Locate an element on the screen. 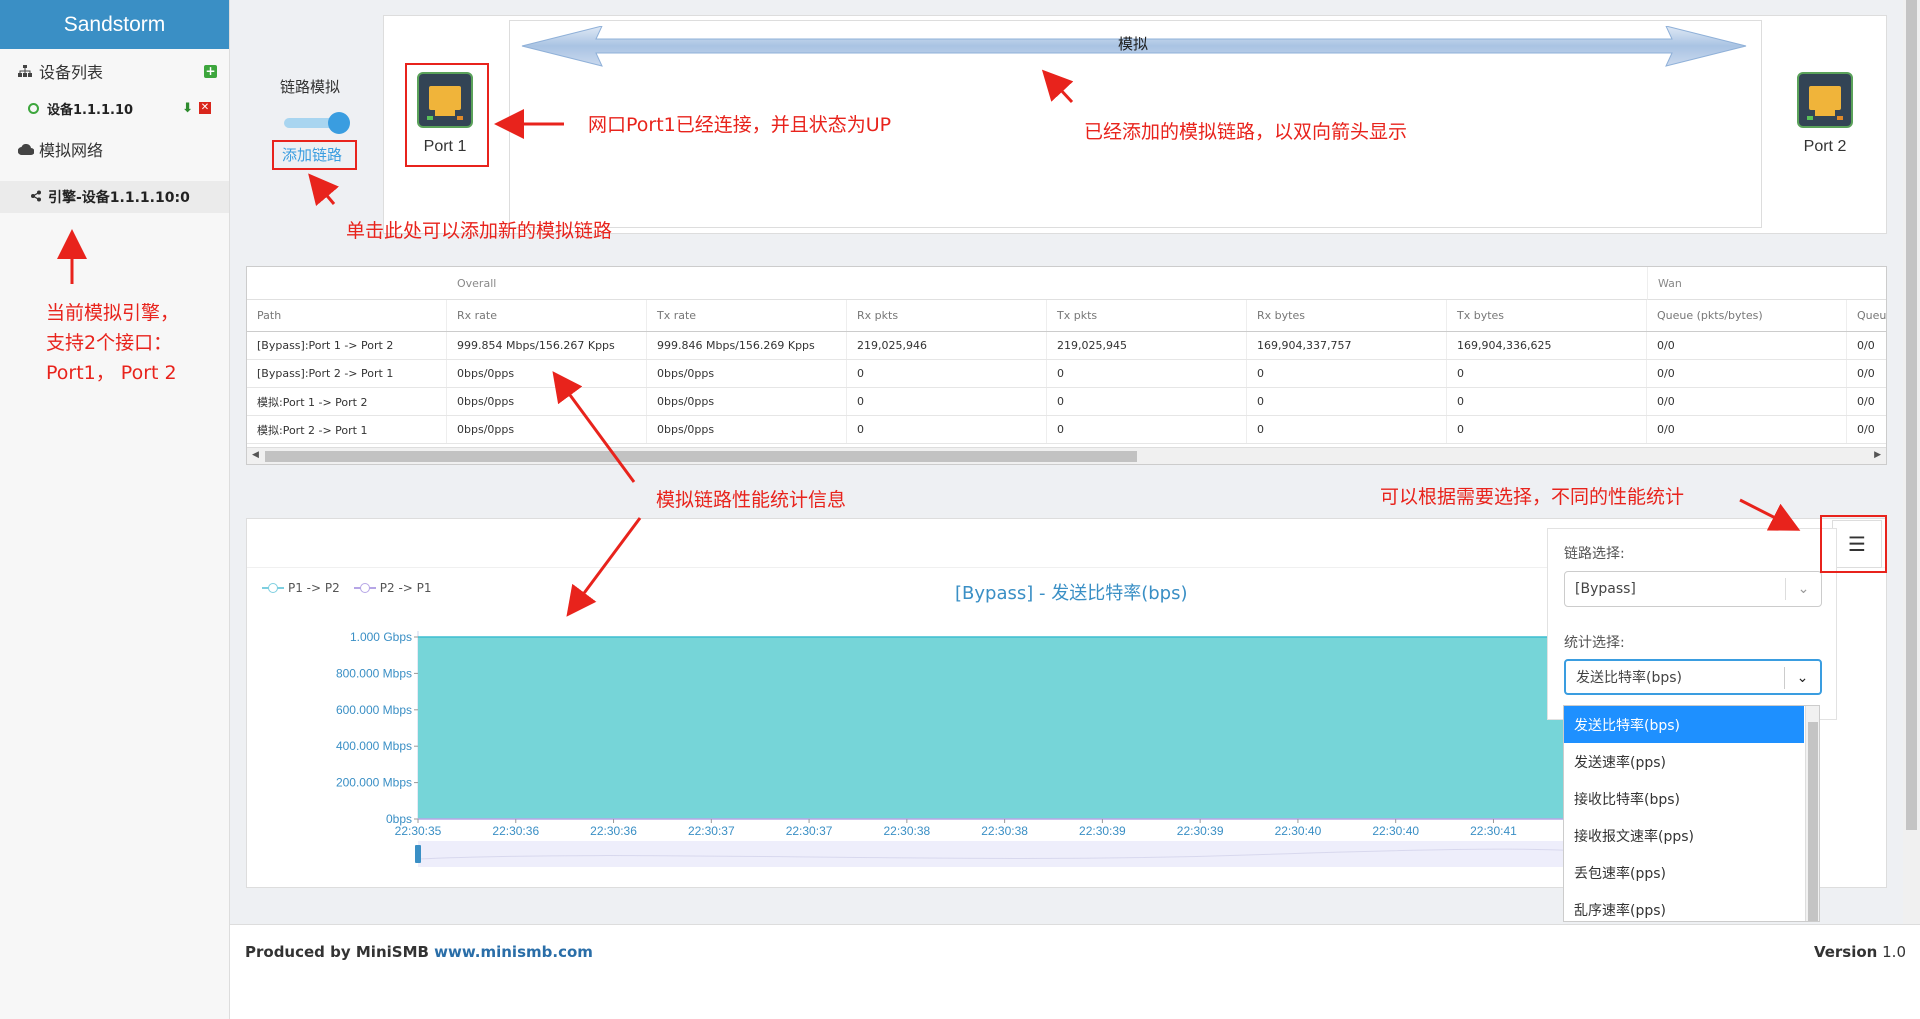 The image size is (1920, 1019). column-header: Tx rate is located at coordinates (747, 315).